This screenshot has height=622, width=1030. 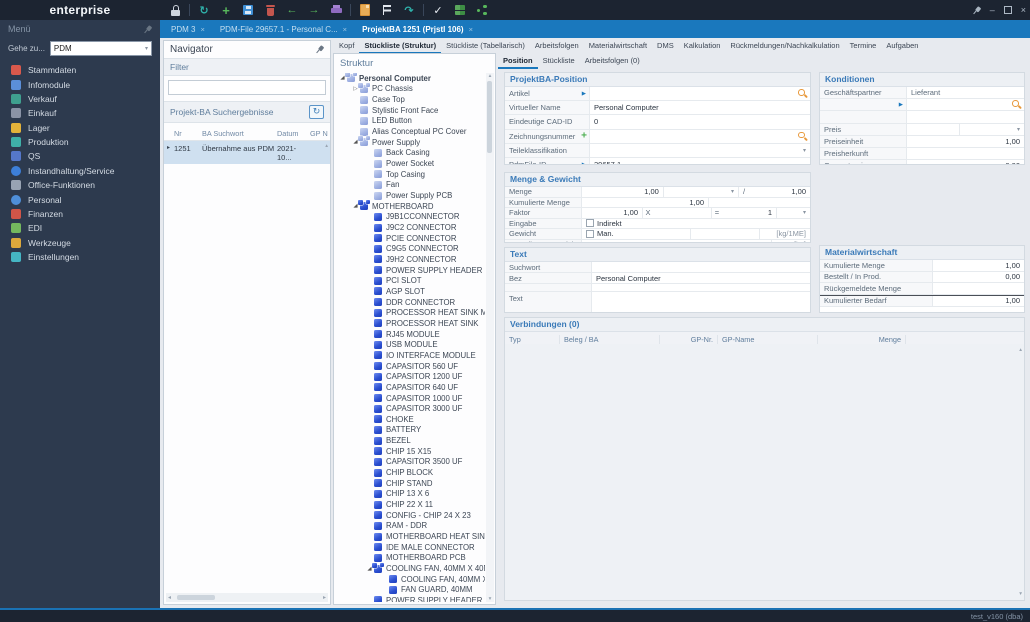 I want to click on confirm-icon: ✓, so click(x=438, y=10).